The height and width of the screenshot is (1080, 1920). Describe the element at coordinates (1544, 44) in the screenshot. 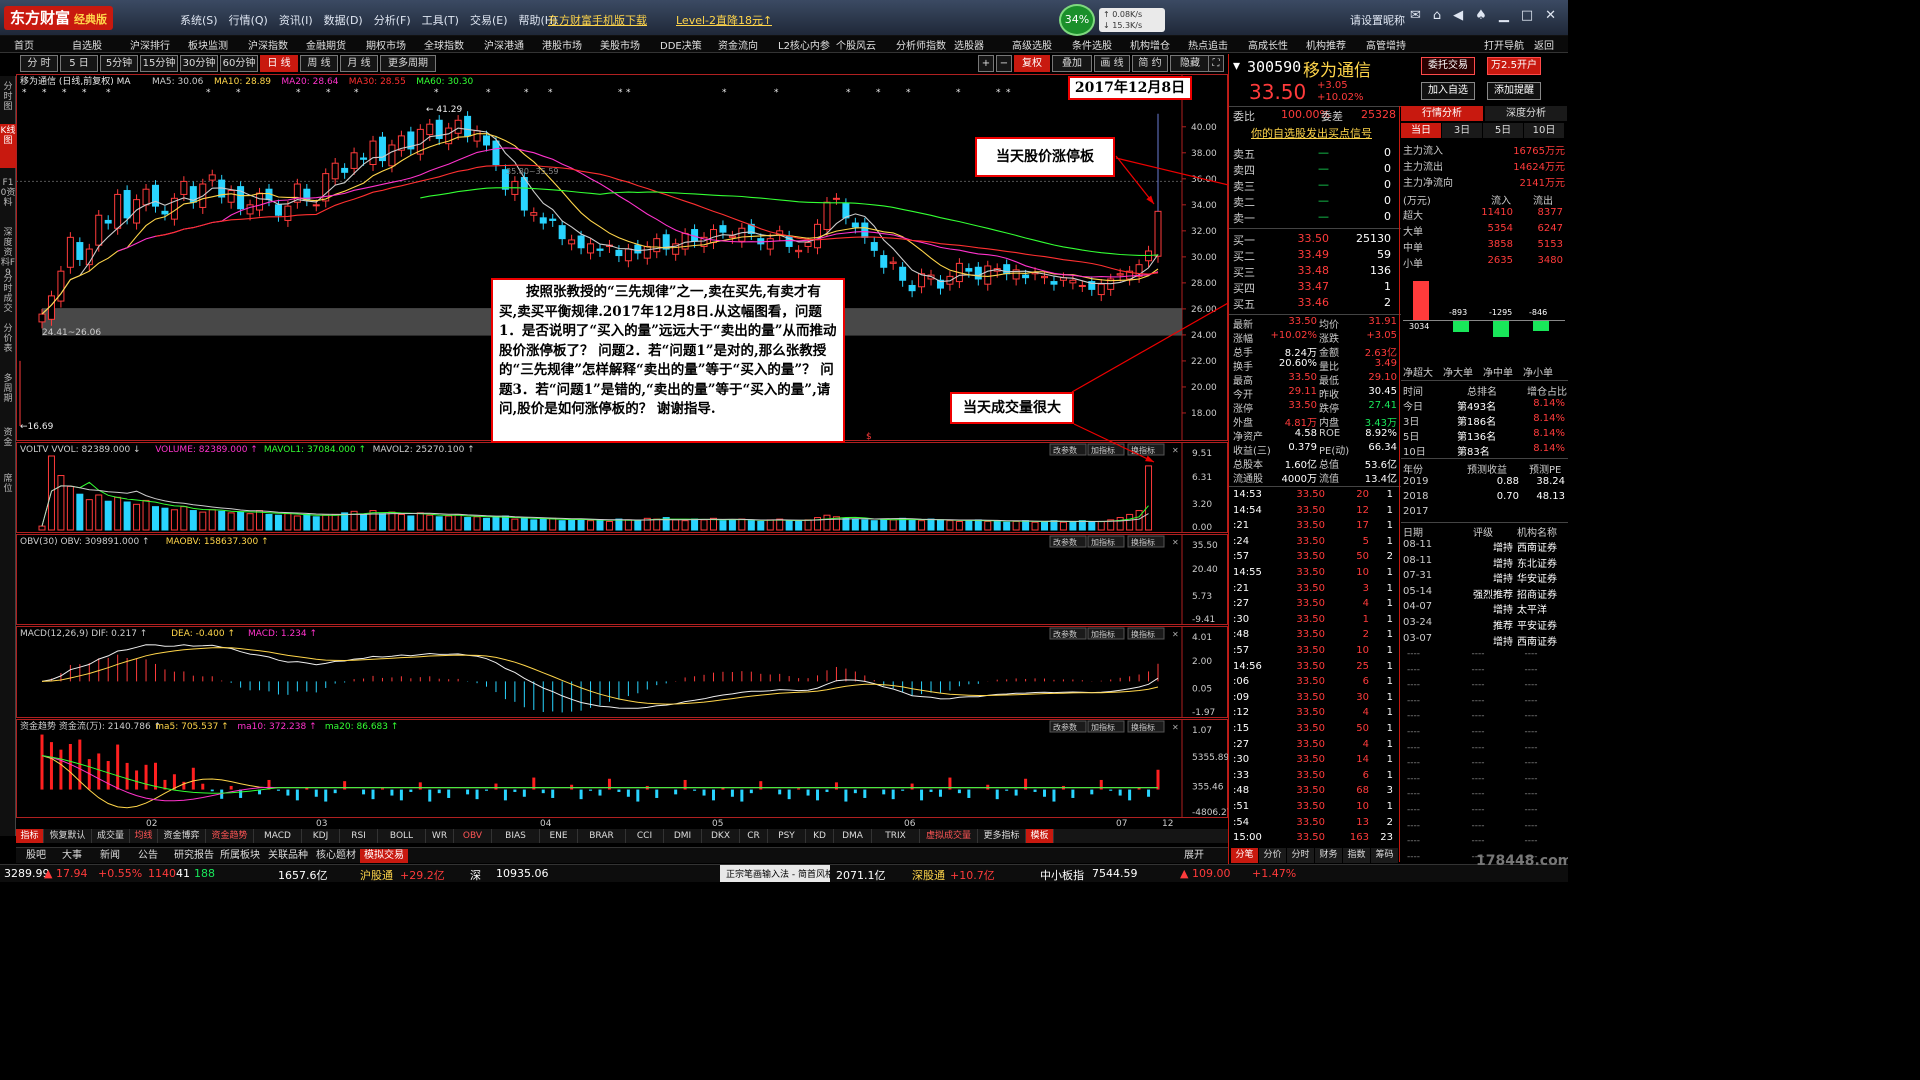

I see `nav-item: 返回` at that location.